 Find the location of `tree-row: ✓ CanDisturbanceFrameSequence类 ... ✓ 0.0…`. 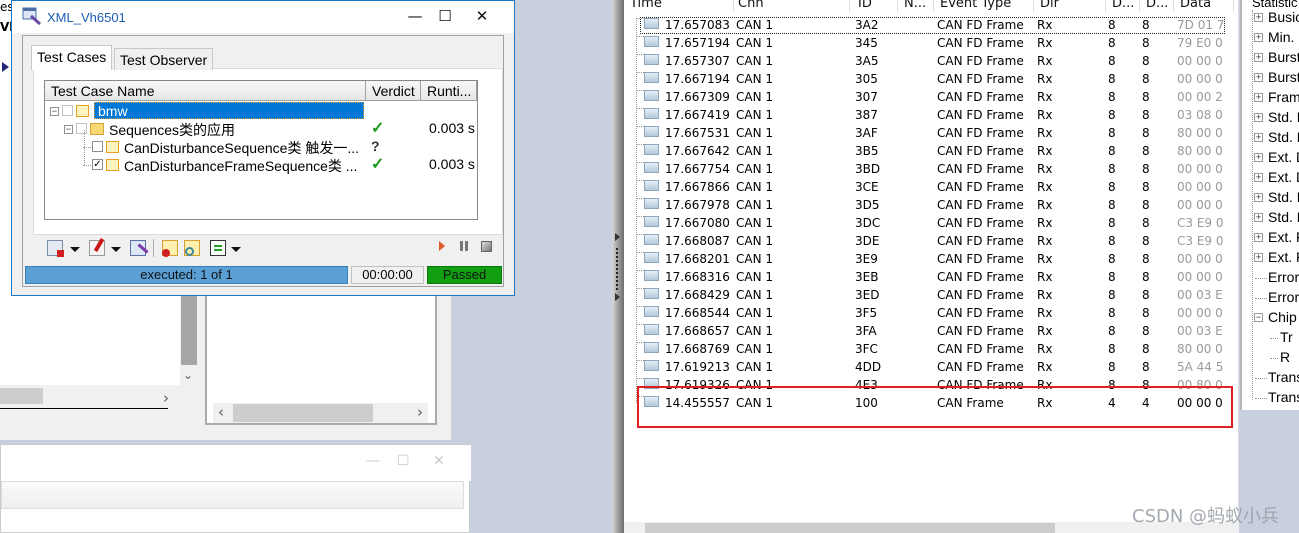

tree-row: ✓ CanDisturbanceFrameSequence类 ... ✓ 0.0… is located at coordinates (260, 165).